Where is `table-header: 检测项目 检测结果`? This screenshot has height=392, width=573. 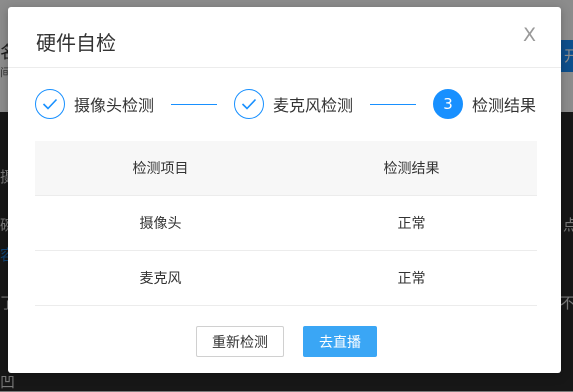
table-header: 检测项目 检测结果 is located at coordinates (286, 168).